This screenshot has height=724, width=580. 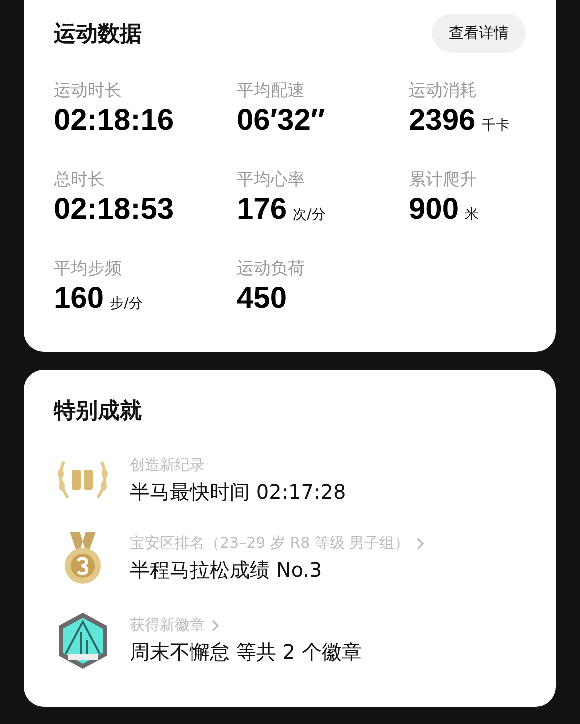 What do you see at coordinates (496, 126) in the screenshot?
I see `metric-unit: 千卡` at bounding box center [496, 126].